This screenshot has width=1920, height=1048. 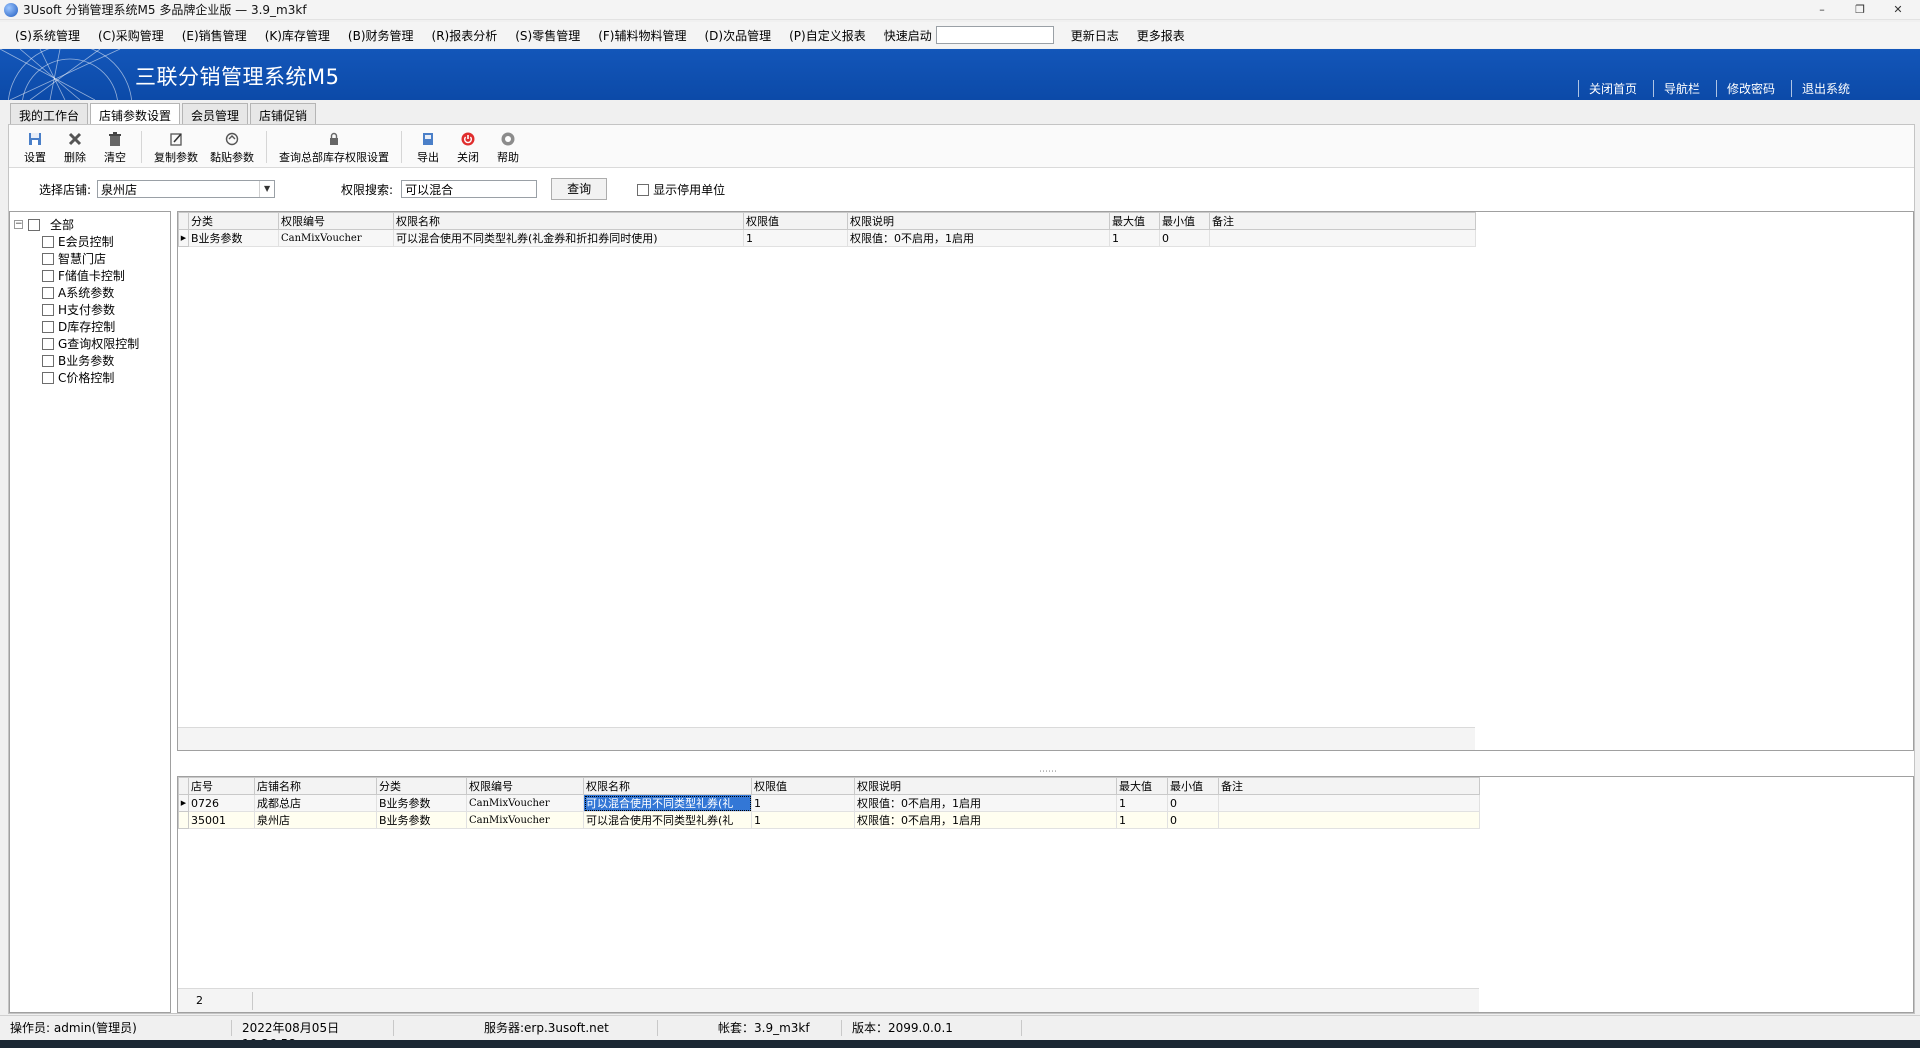 I want to click on cell-store-name: 泉州店, so click(x=315, y=820).